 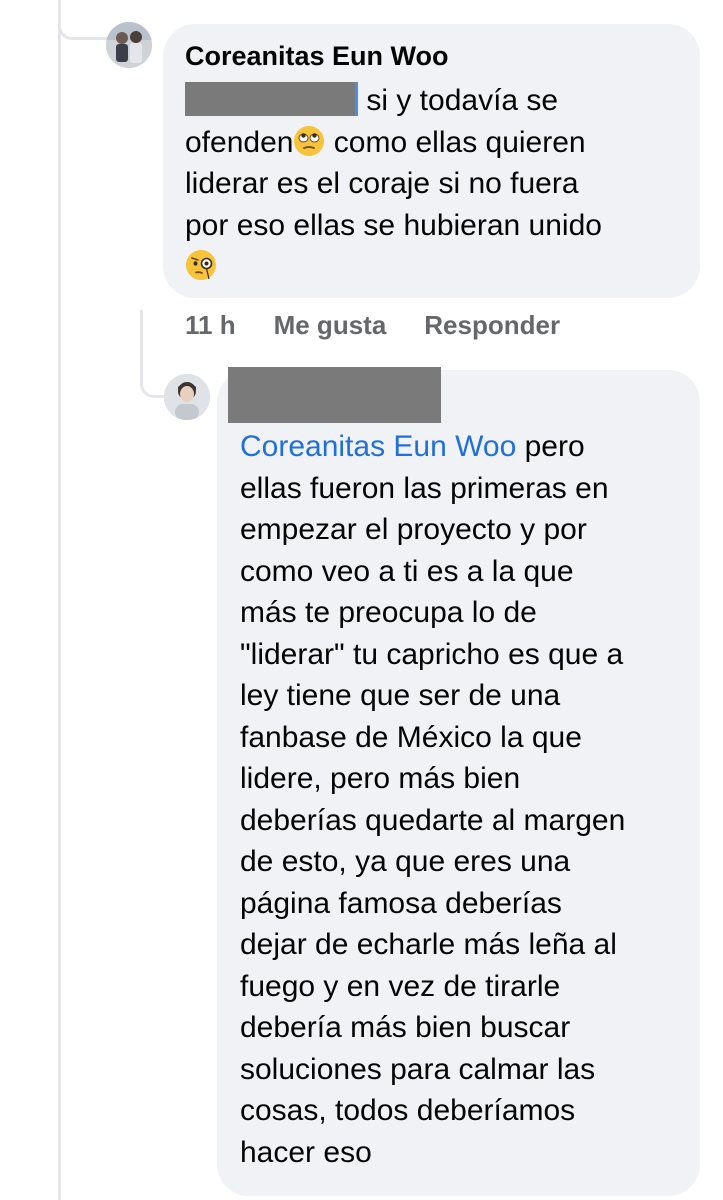 I want to click on reply-line: de esto, ya que eres una, so click(x=405, y=861).